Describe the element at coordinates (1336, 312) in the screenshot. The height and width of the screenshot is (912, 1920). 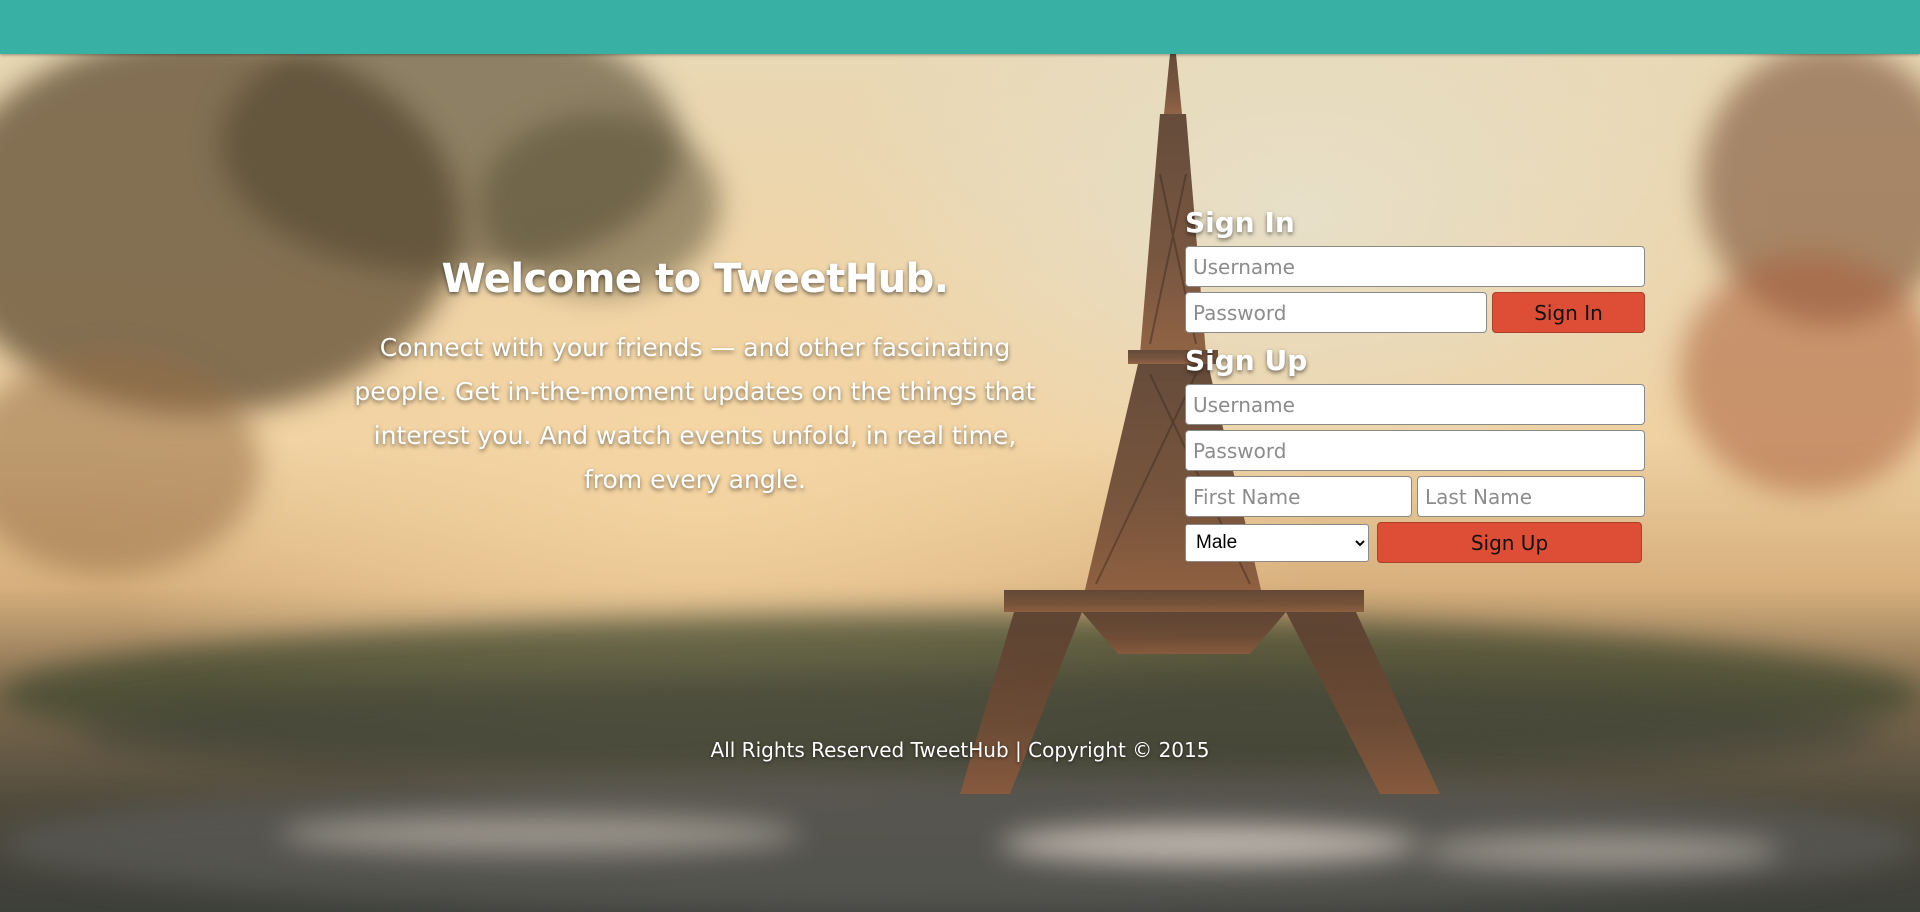
I see `sign-in-password-input` at that location.